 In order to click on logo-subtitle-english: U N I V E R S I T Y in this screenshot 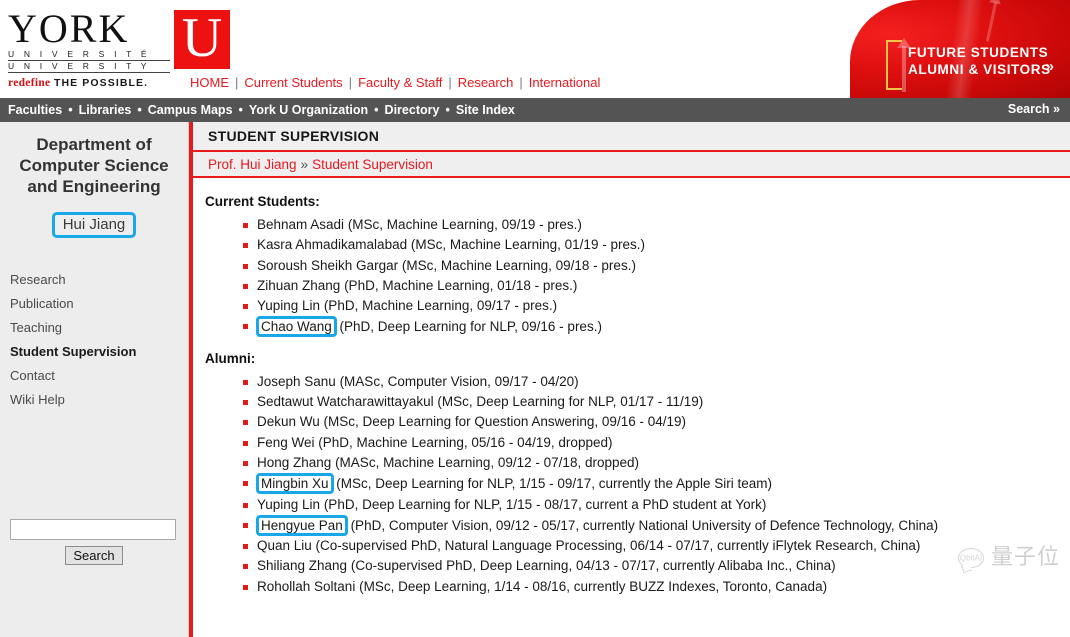, I will do `click(89, 67)`.